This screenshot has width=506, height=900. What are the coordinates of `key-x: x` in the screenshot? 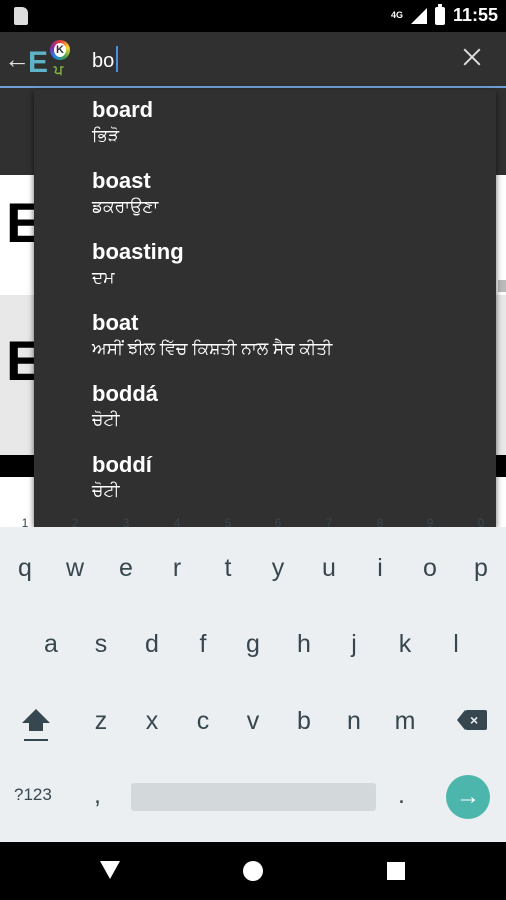 It's located at (152, 721).